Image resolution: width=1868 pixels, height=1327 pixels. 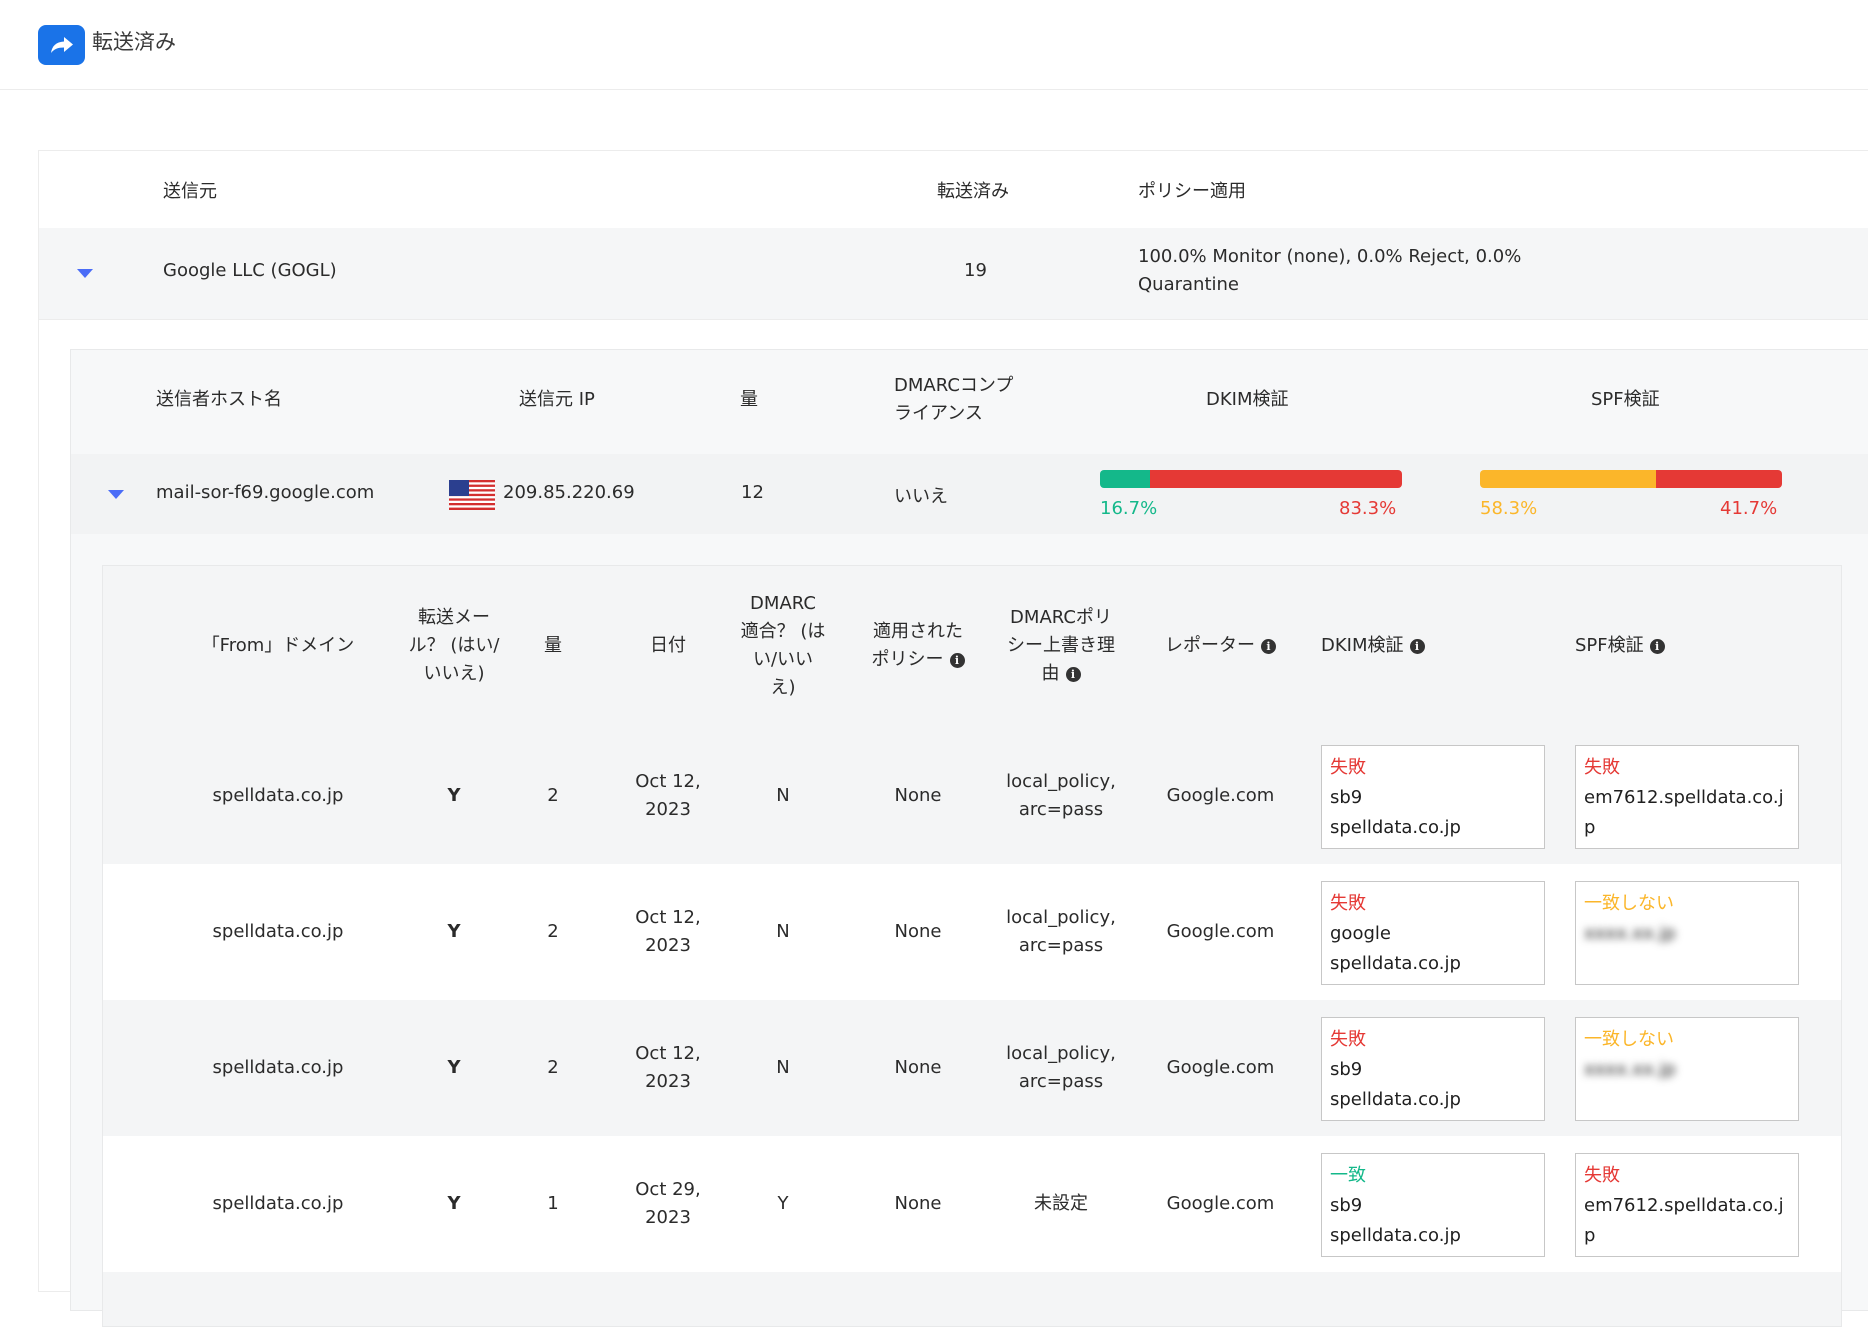 I want to click on source-ip-link: 209.85.220.69, so click(x=569, y=492).